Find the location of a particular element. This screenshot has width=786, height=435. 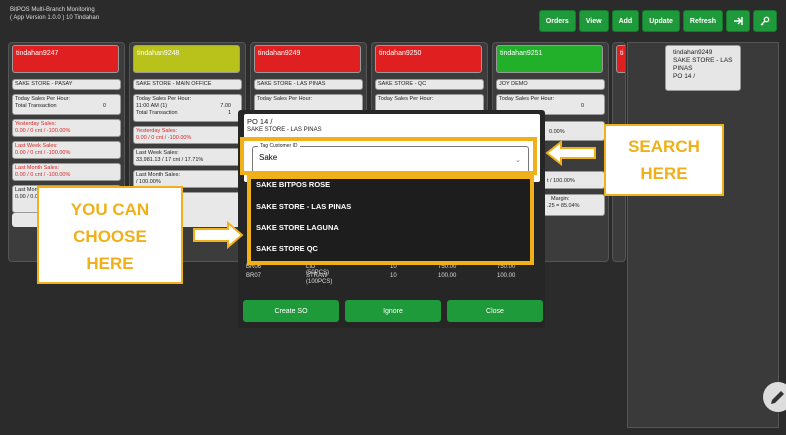

orders-button: Orders is located at coordinates (557, 21).